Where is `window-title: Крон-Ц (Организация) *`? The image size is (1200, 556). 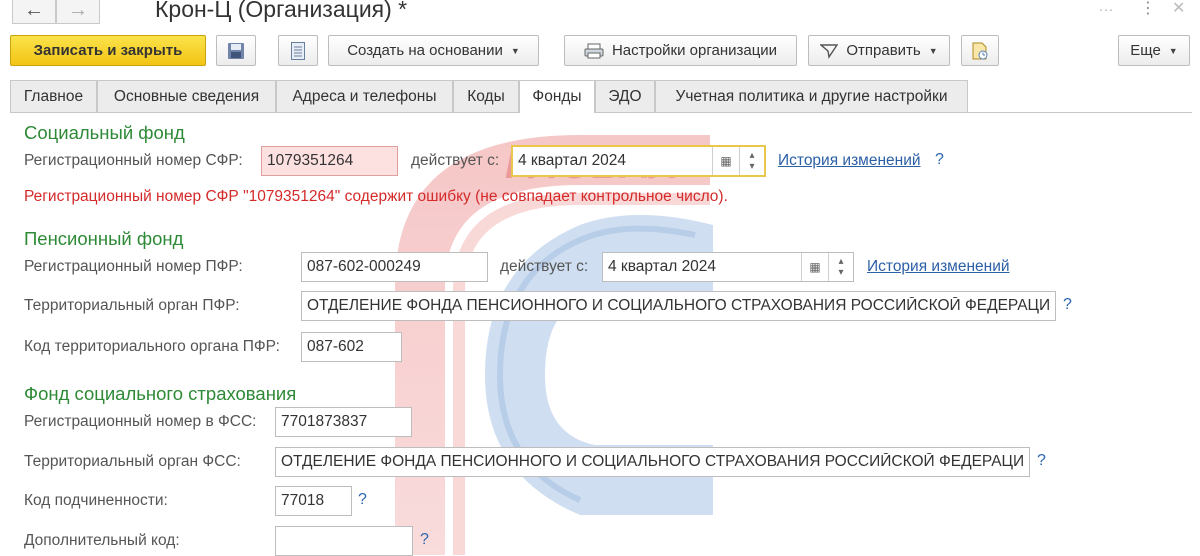 window-title: Крон-Ц (Организация) * is located at coordinates (281, 11).